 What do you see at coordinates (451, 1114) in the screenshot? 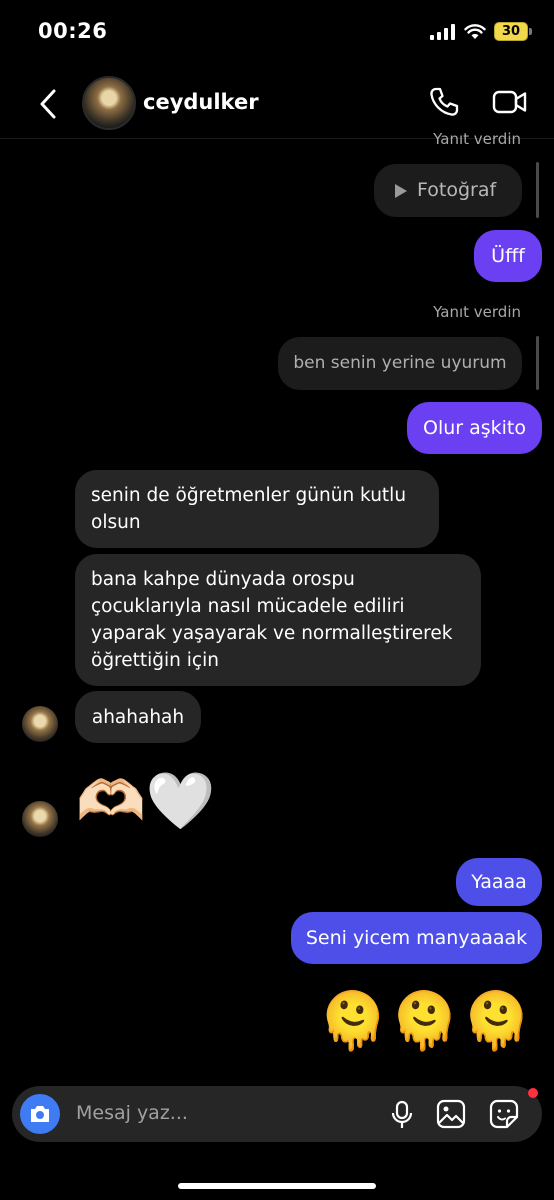
I see `gallery-icon` at bounding box center [451, 1114].